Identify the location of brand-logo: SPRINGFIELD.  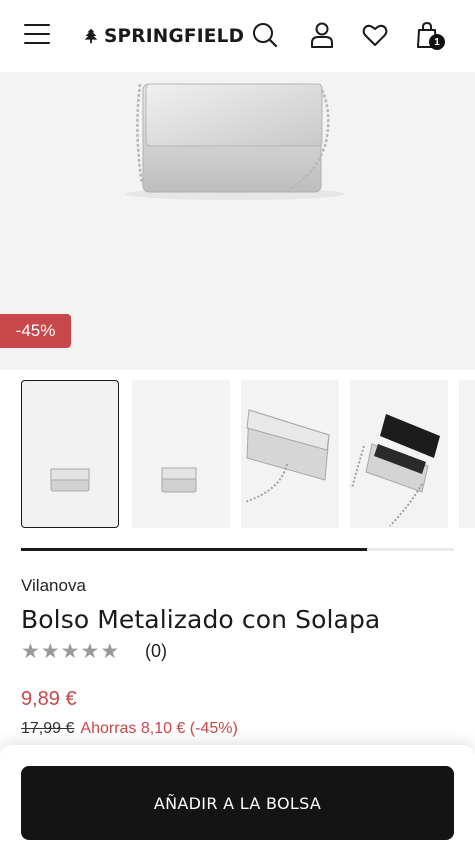
(163, 36).